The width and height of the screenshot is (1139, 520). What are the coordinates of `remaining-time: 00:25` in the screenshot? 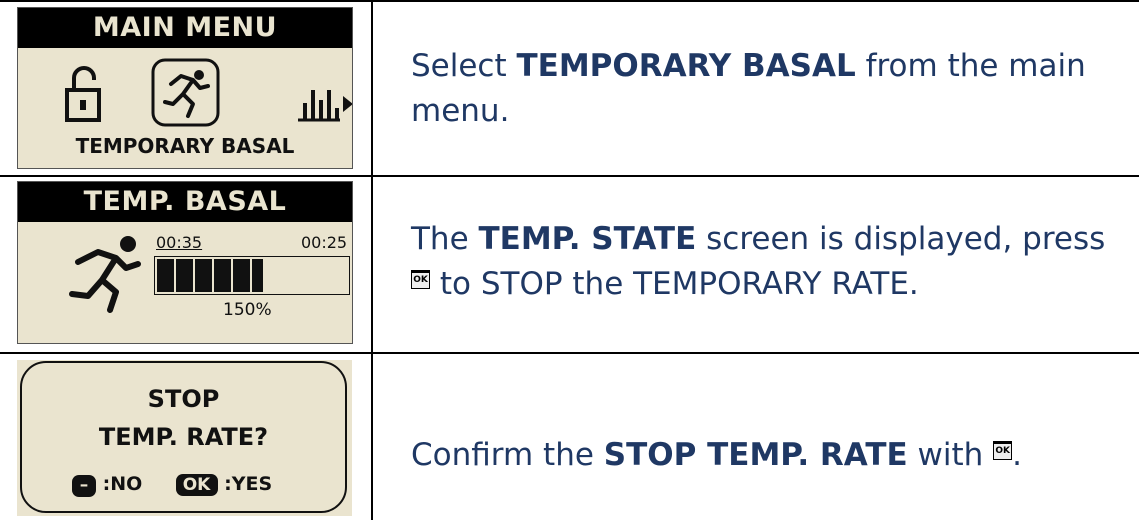 It's located at (324, 242).